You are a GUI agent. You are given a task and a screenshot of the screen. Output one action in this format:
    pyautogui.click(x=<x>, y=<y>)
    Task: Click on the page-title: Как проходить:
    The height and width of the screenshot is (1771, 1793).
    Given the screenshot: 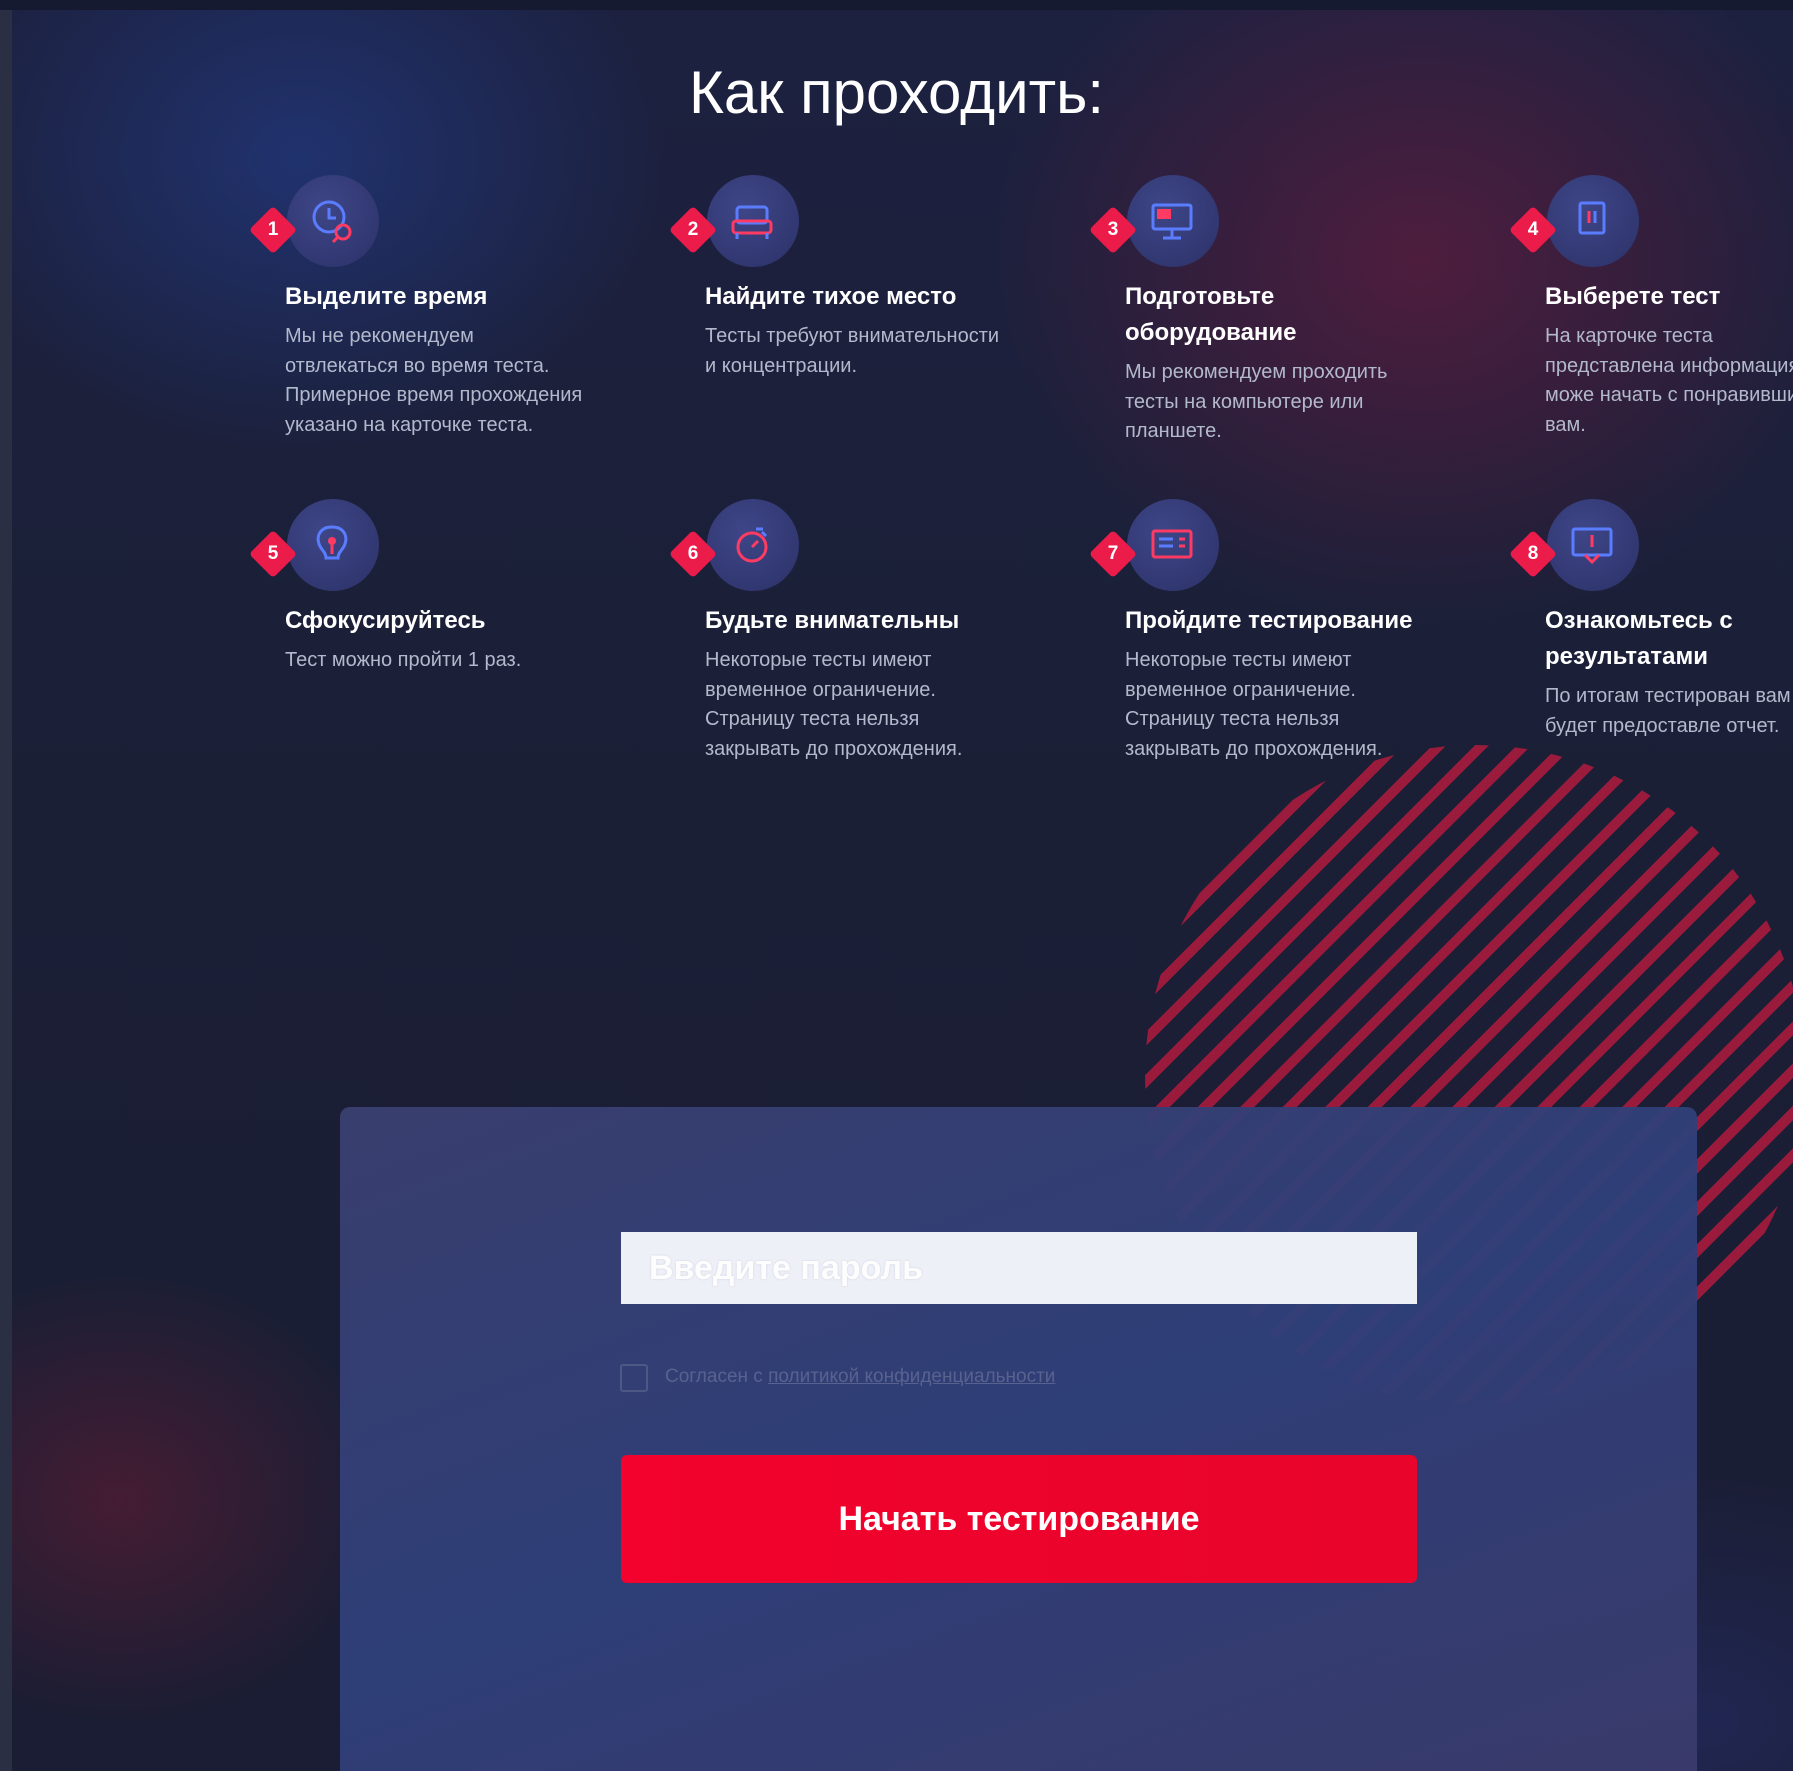 What is the action you would take?
    pyautogui.click(x=896, y=92)
    